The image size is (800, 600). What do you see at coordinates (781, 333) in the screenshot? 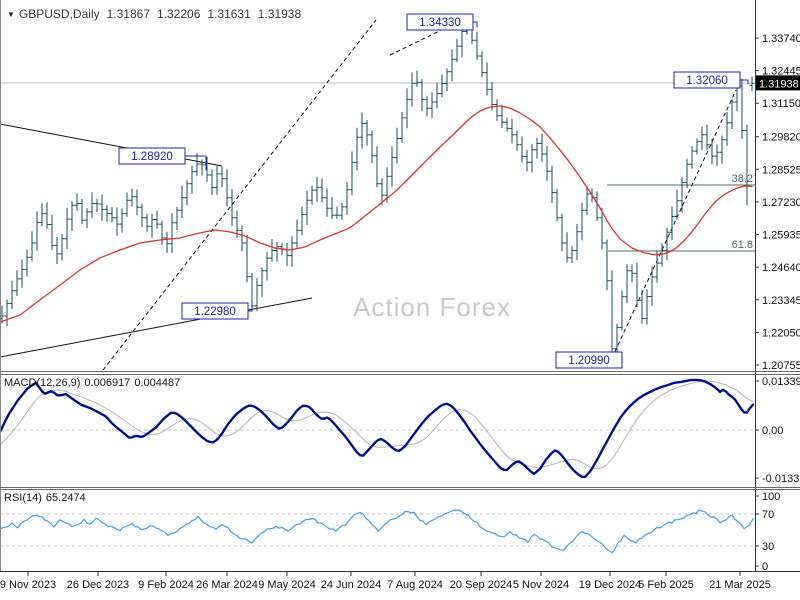
I see `svg-text: 1.22050` at bounding box center [781, 333].